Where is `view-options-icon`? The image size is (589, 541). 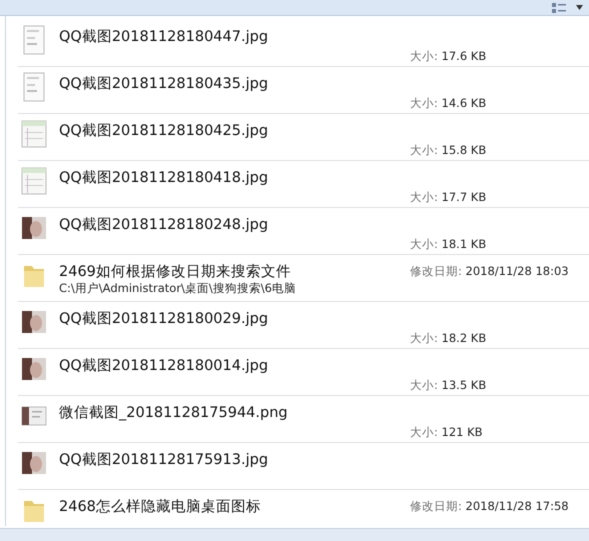
view-options-icon is located at coordinates (559, 7).